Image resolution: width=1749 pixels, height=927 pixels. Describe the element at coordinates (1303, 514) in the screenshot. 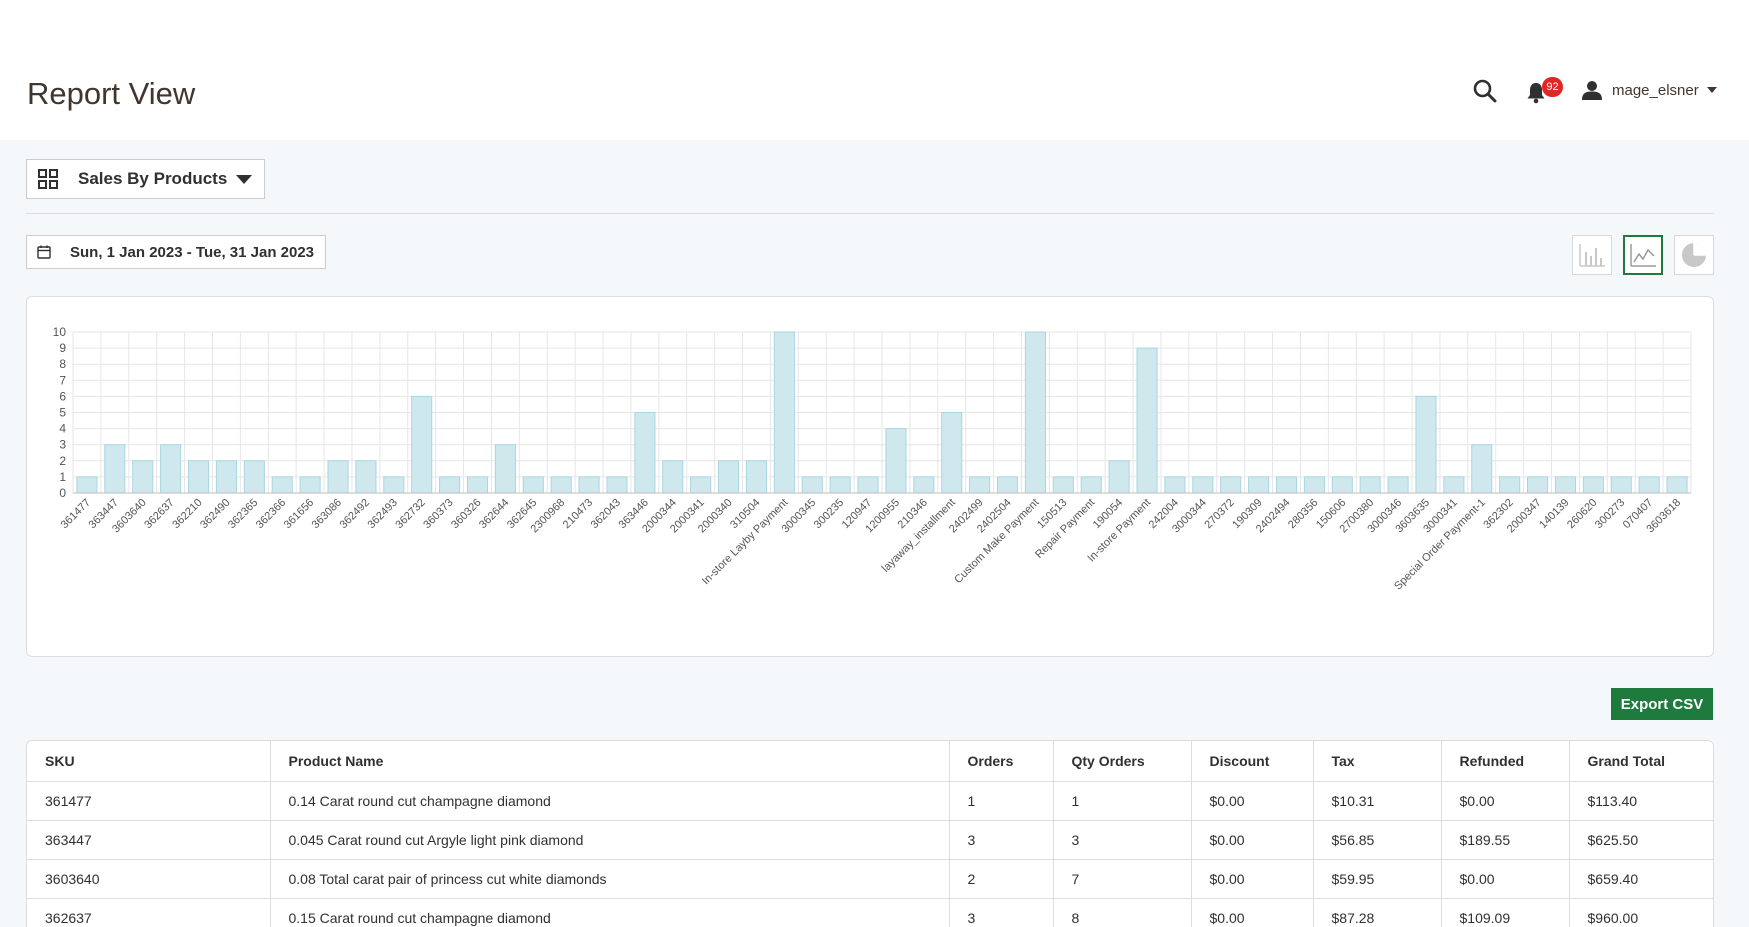

I see `x-tick-label: 280356` at that location.